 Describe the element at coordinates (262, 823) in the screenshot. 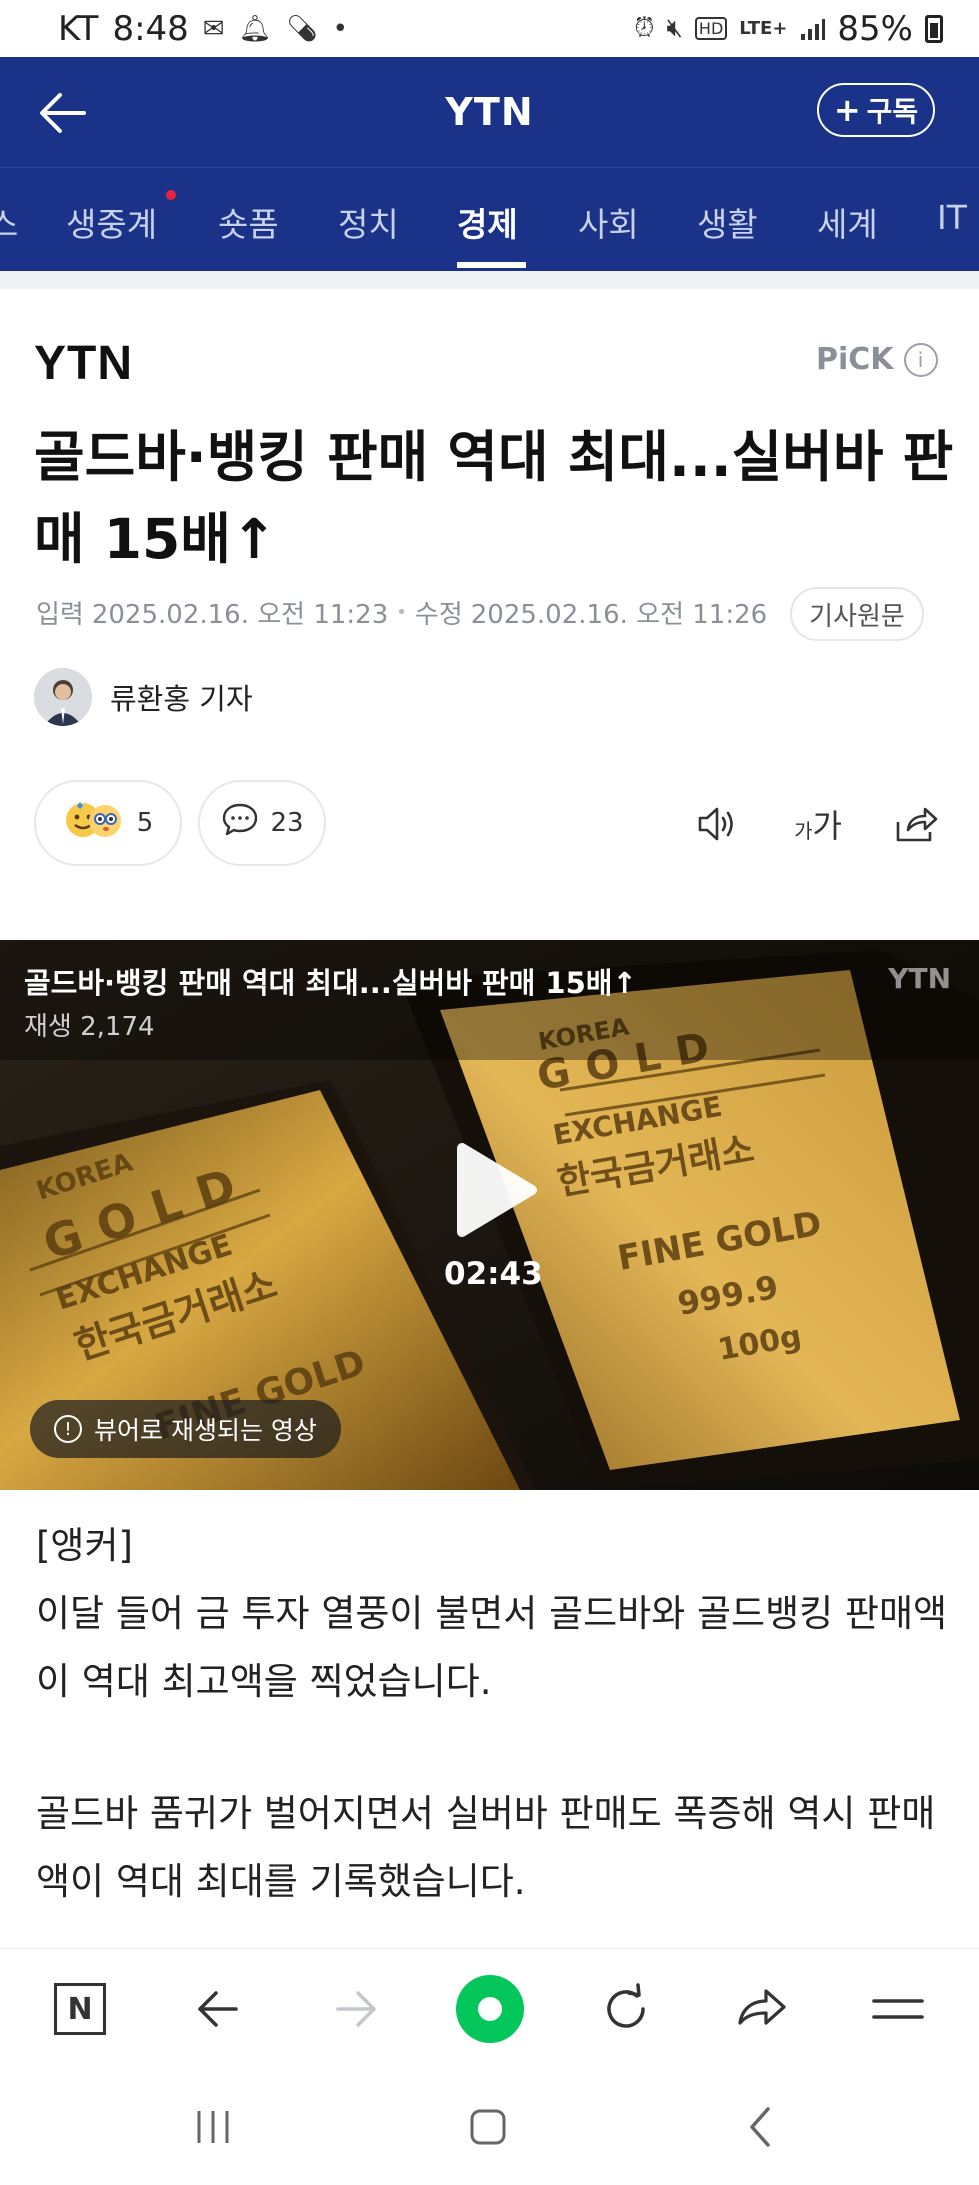

I see `comment-button: 23` at that location.